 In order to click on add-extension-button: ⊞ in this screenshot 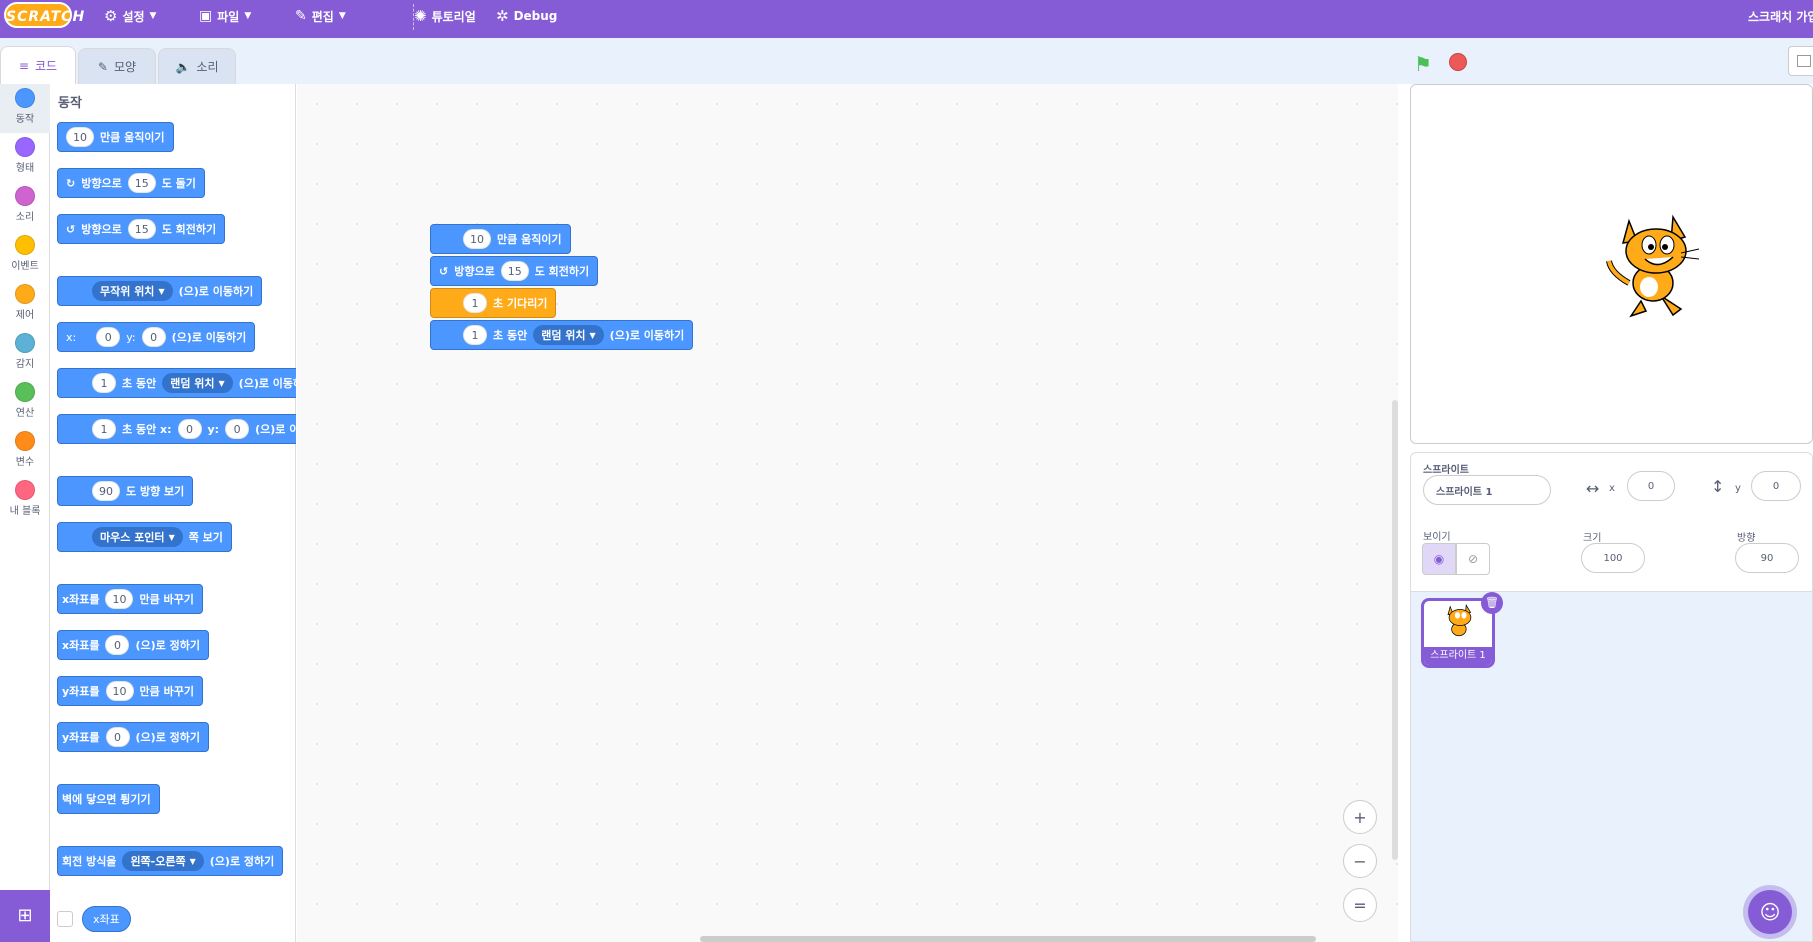, I will do `click(25, 916)`.